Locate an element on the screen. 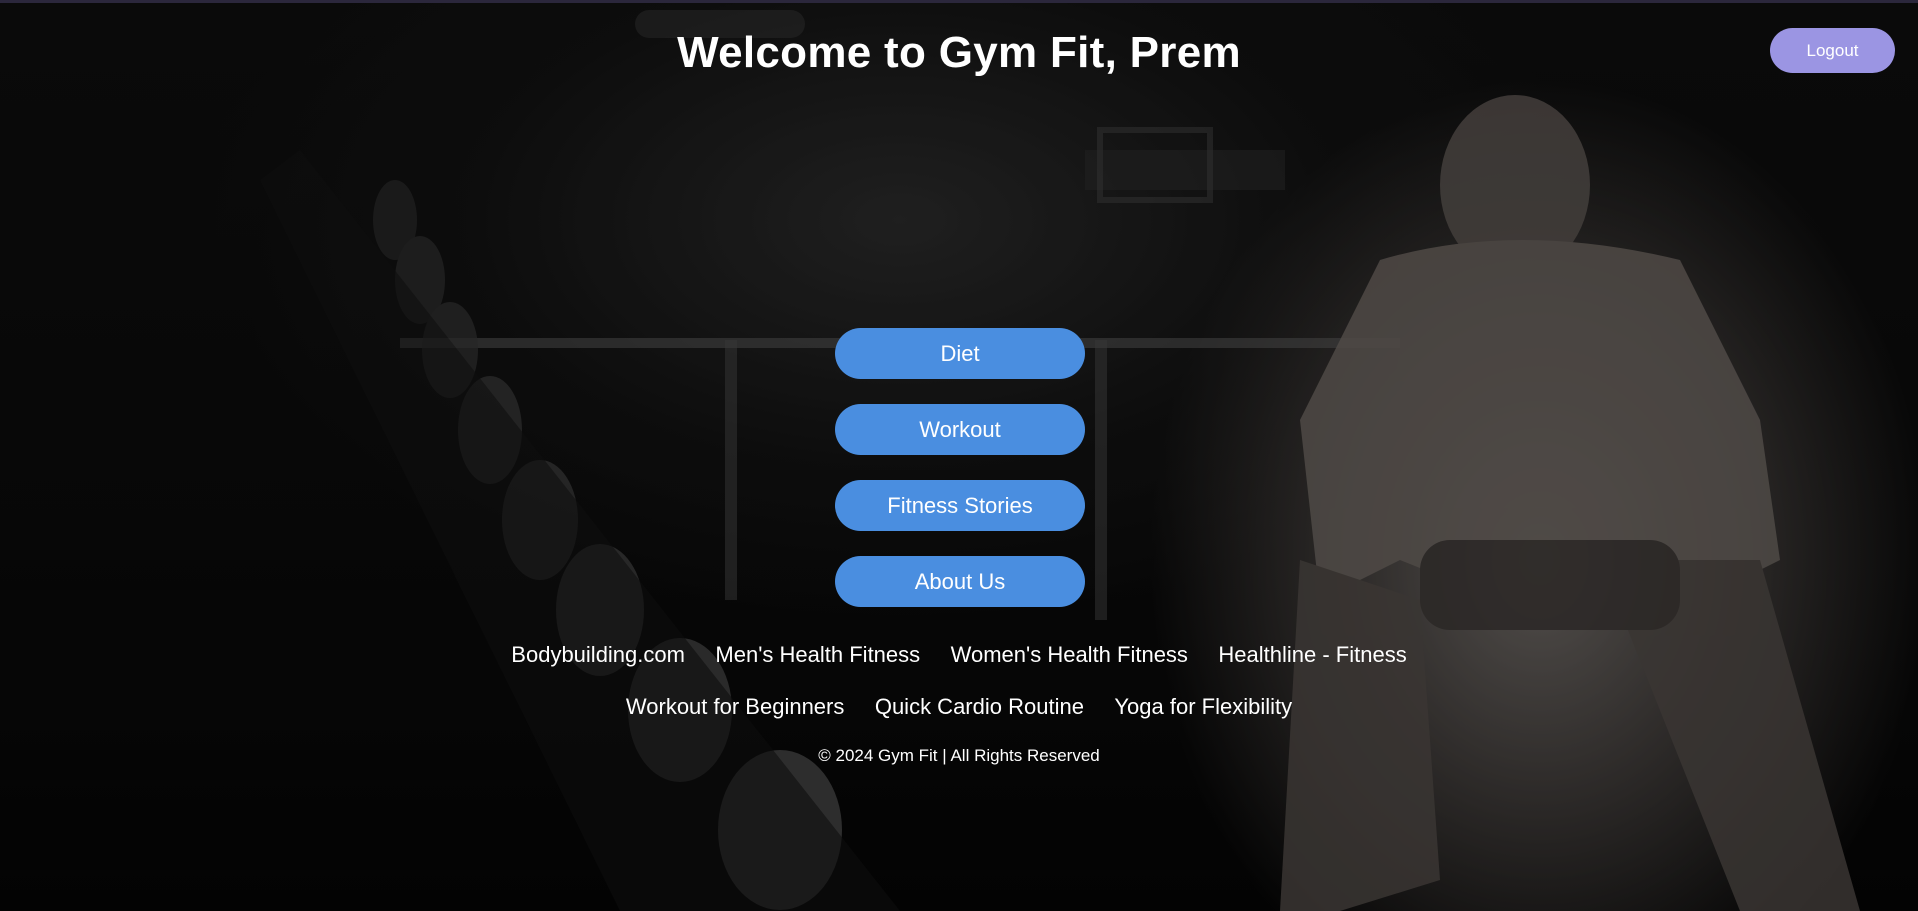 Image resolution: width=1918 pixels, height=911 pixels. workout-beginners-link: Workout for Beginners is located at coordinates (735, 706).